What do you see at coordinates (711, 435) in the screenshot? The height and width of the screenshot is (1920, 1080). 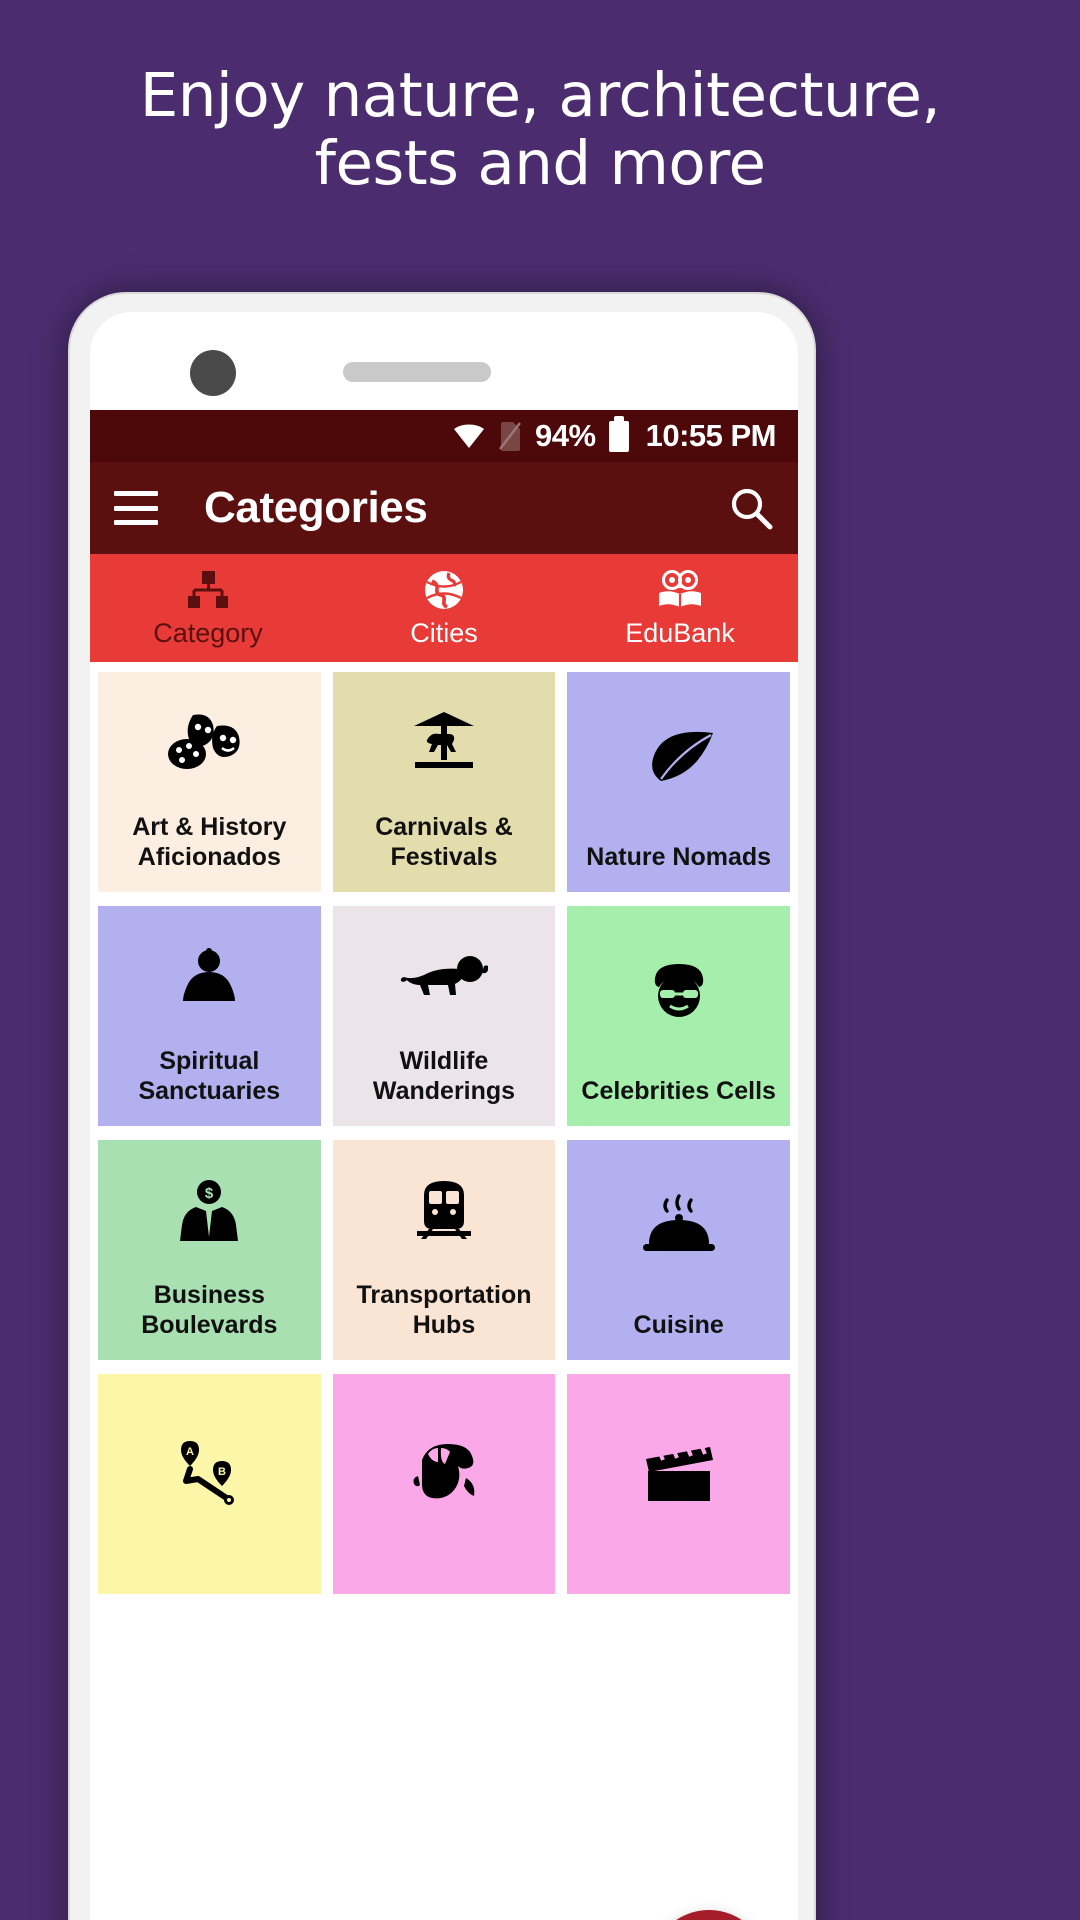 I see `status-clock: 10:55 PM` at bounding box center [711, 435].